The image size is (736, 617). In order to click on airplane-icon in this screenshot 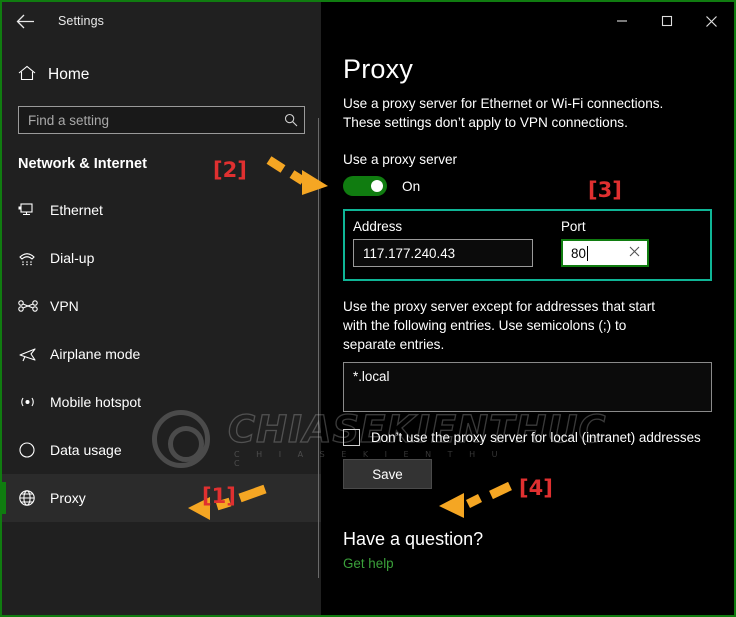, I will do `click(34, 354)`.